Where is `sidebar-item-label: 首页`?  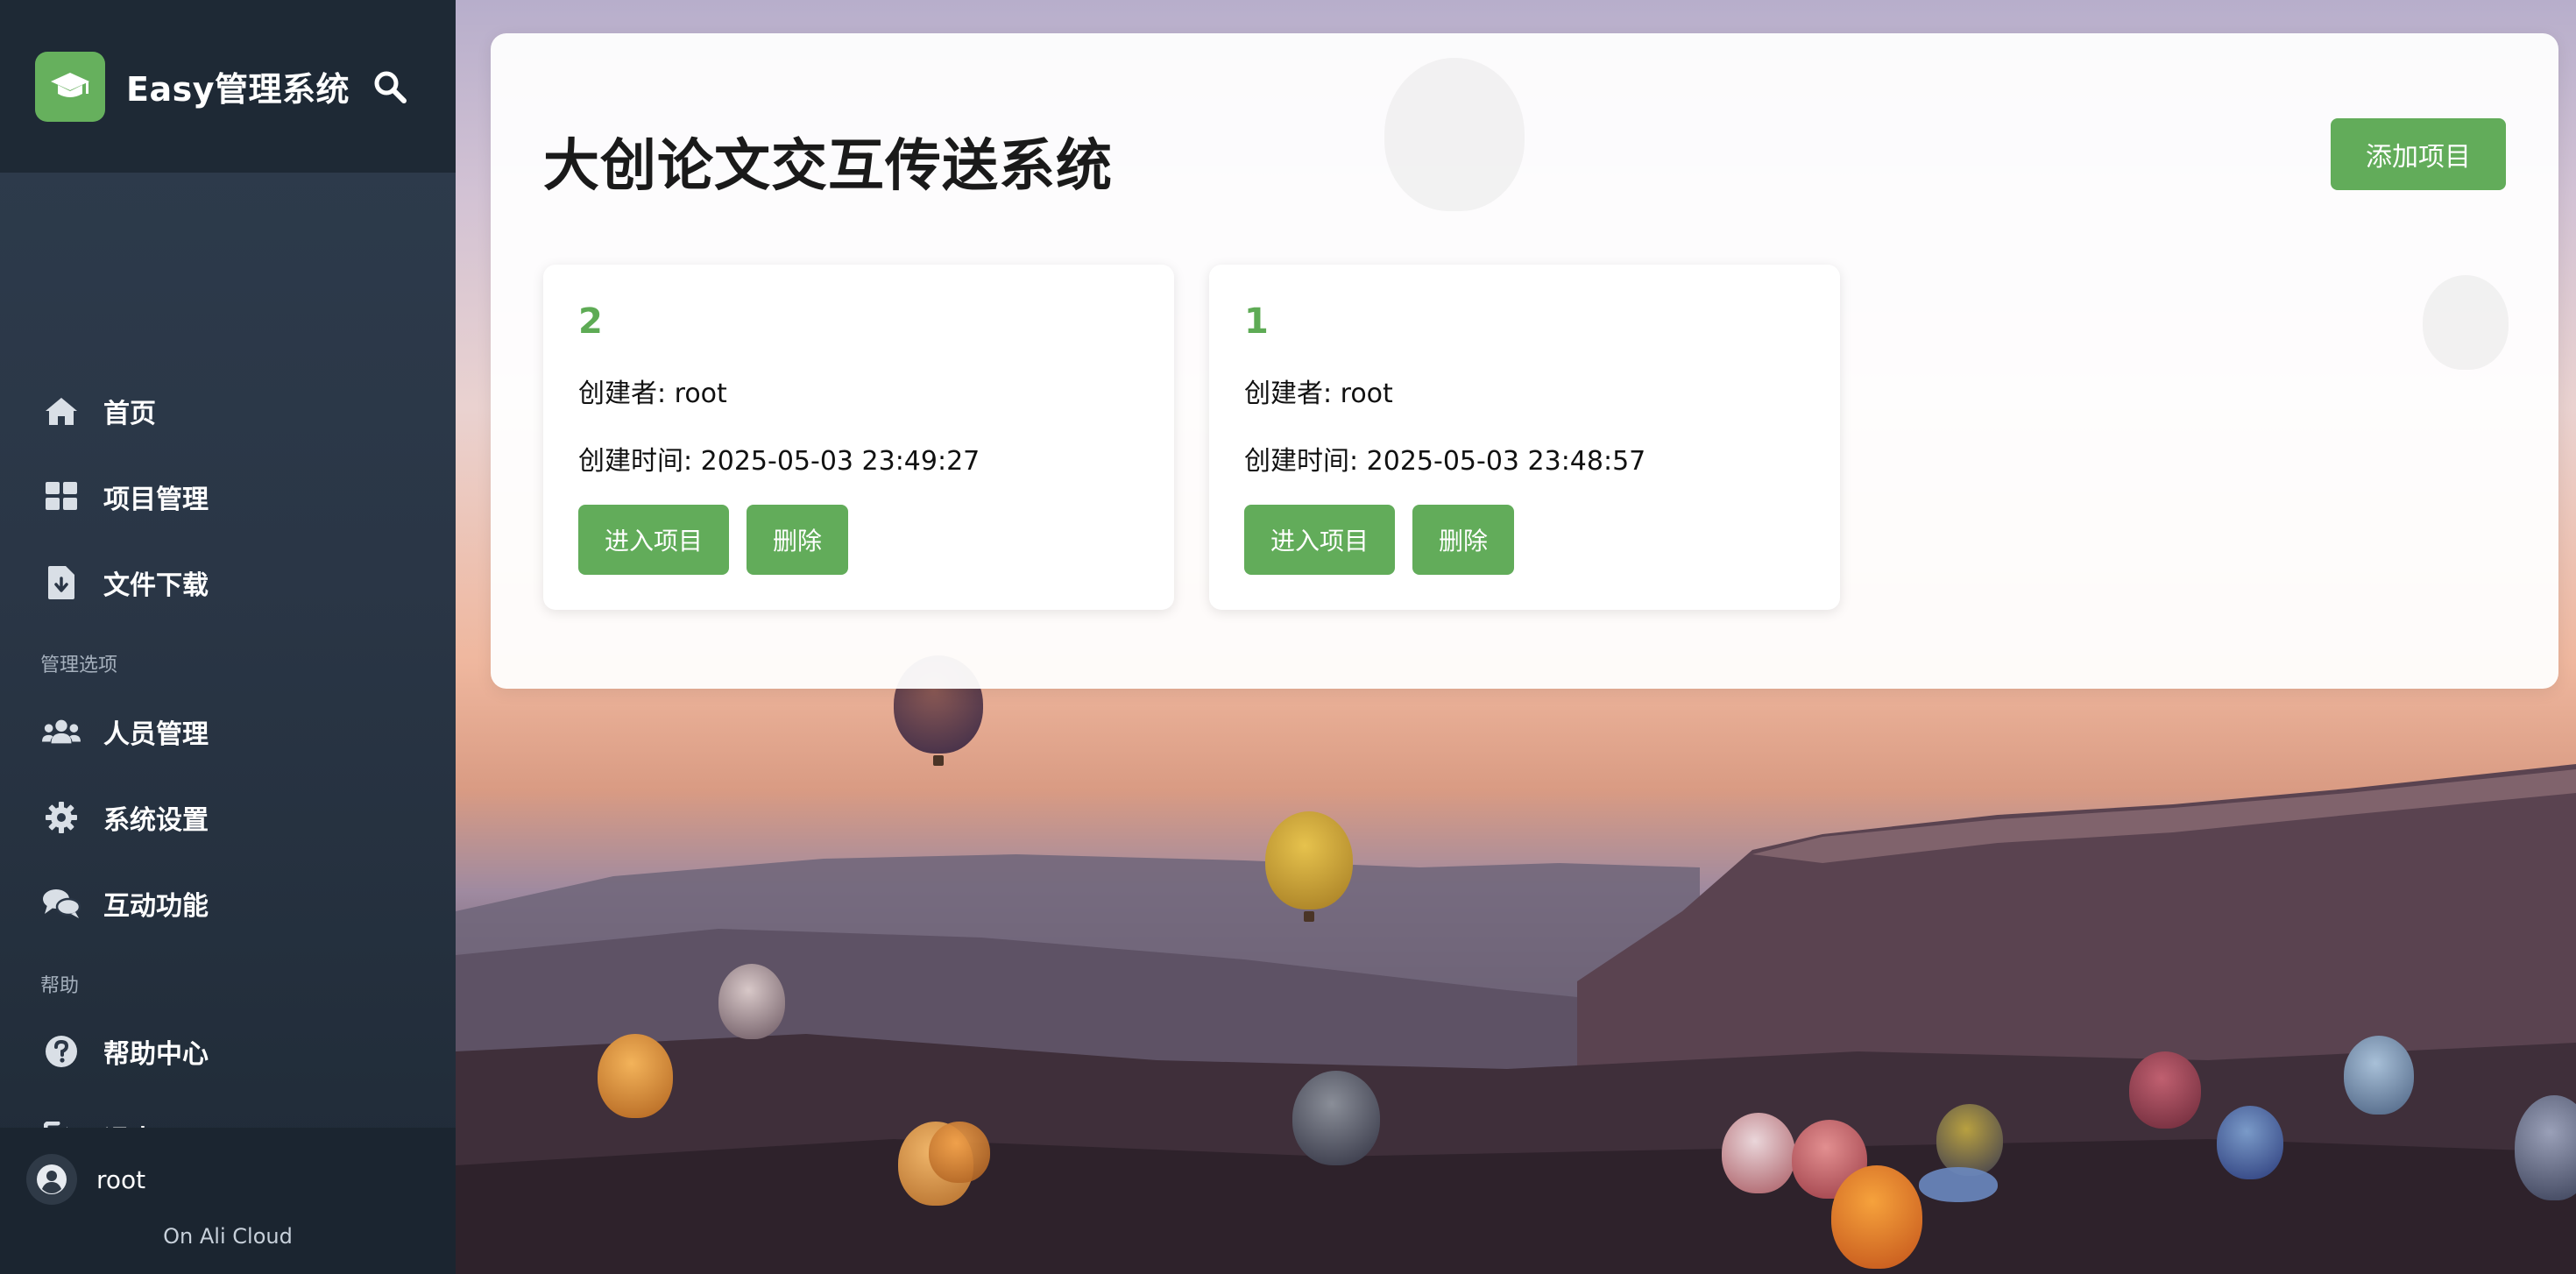 sidebar-item-label: 首页 is located at coordinates (129, 414).